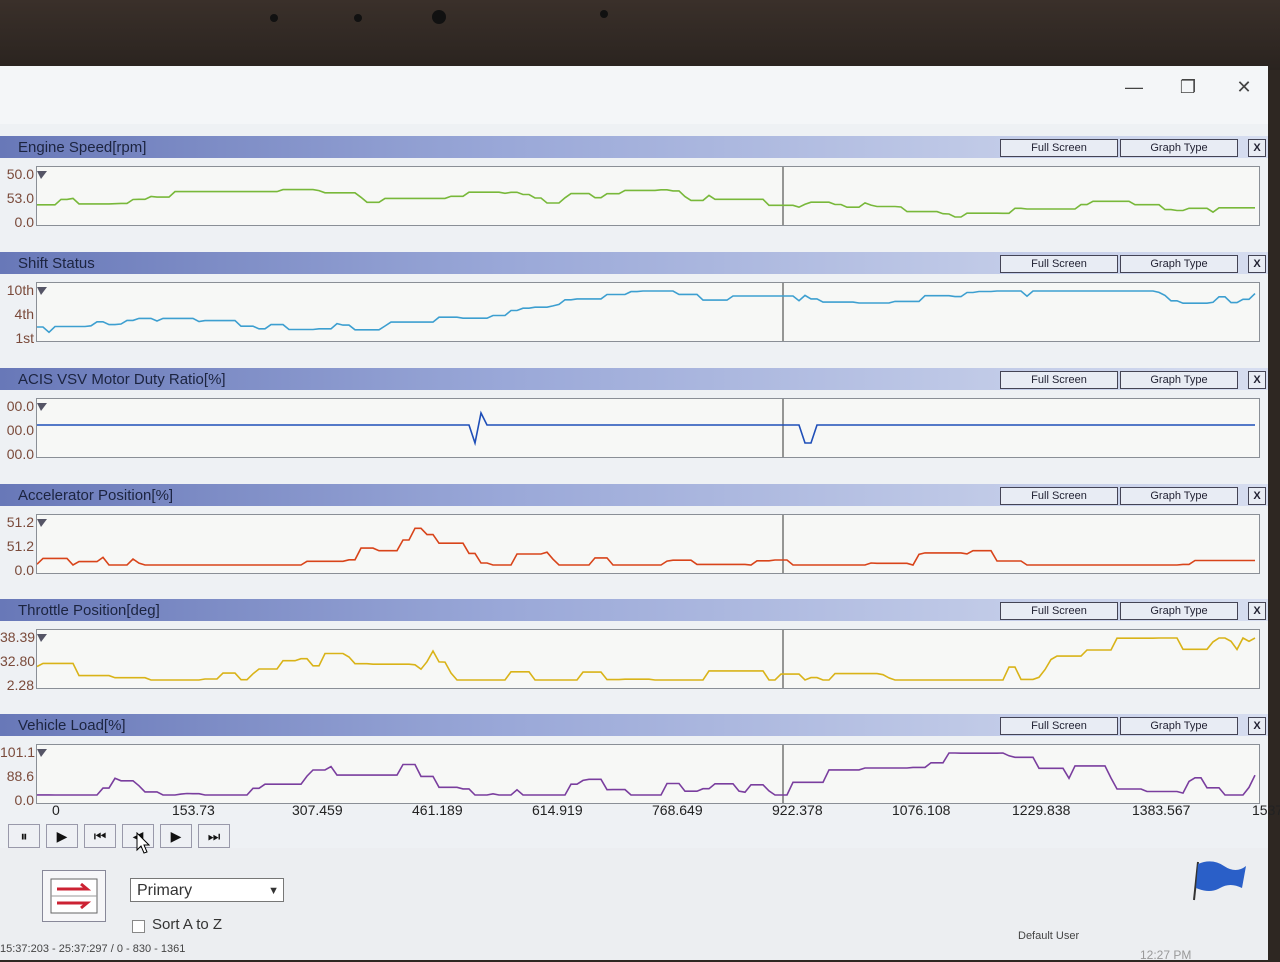 This screenshot has width=1280, height=962. I want to click on x-tick-label: 461.189, so click(437, 810).